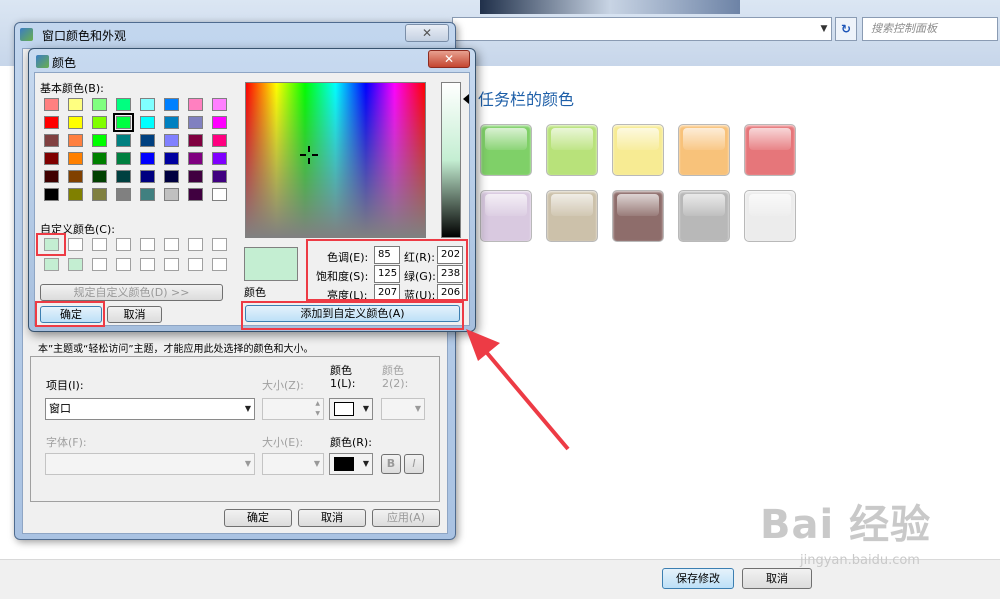 The height and width of the screenshot is (599, 1000). What do you see at coordinates (351, 442) in the screenshot?
I see `font-color-label: 颜色(R):` at bounding box center [351, 442].